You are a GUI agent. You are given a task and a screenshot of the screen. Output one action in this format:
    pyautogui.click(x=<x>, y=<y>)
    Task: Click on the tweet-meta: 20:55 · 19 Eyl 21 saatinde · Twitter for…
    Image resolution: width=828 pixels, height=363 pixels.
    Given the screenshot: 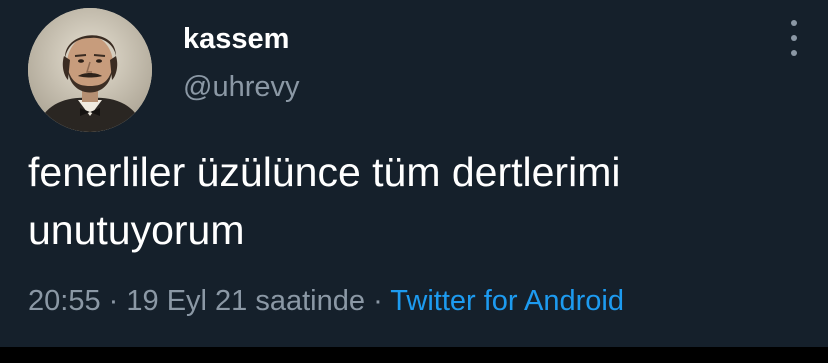 What is the action you would take?
    pyautogui.click(x=326, y=301)
    